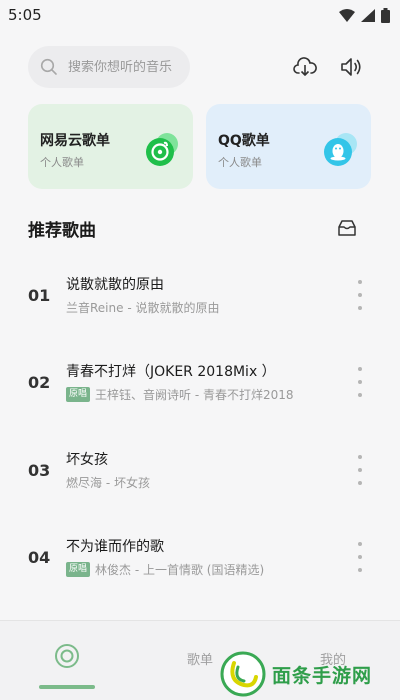  I want to click on watermark-logo-icon, so click(243, 674).